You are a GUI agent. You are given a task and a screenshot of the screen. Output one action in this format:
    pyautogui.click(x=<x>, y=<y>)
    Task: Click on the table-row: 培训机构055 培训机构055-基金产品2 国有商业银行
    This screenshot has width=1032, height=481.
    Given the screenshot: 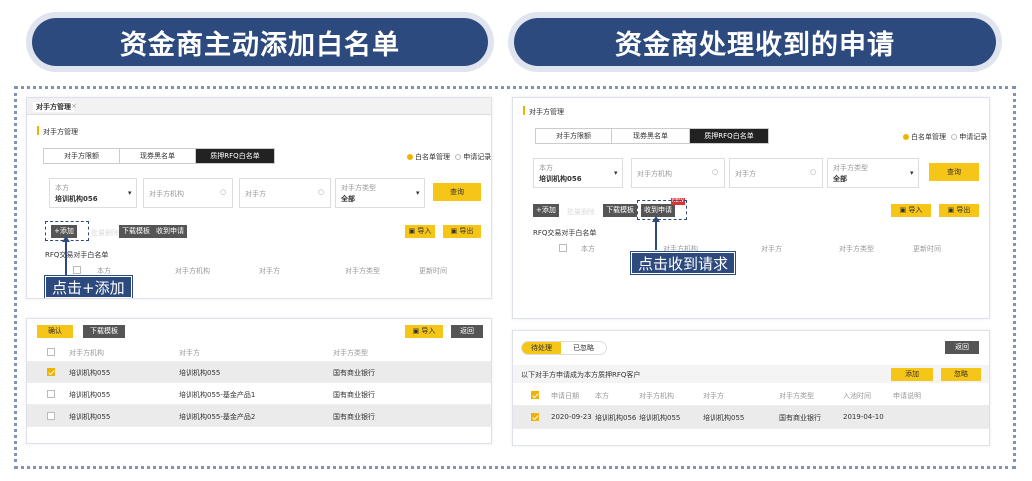 What is the action you would take?
    pyautogui.click(x=259, y=416)
    